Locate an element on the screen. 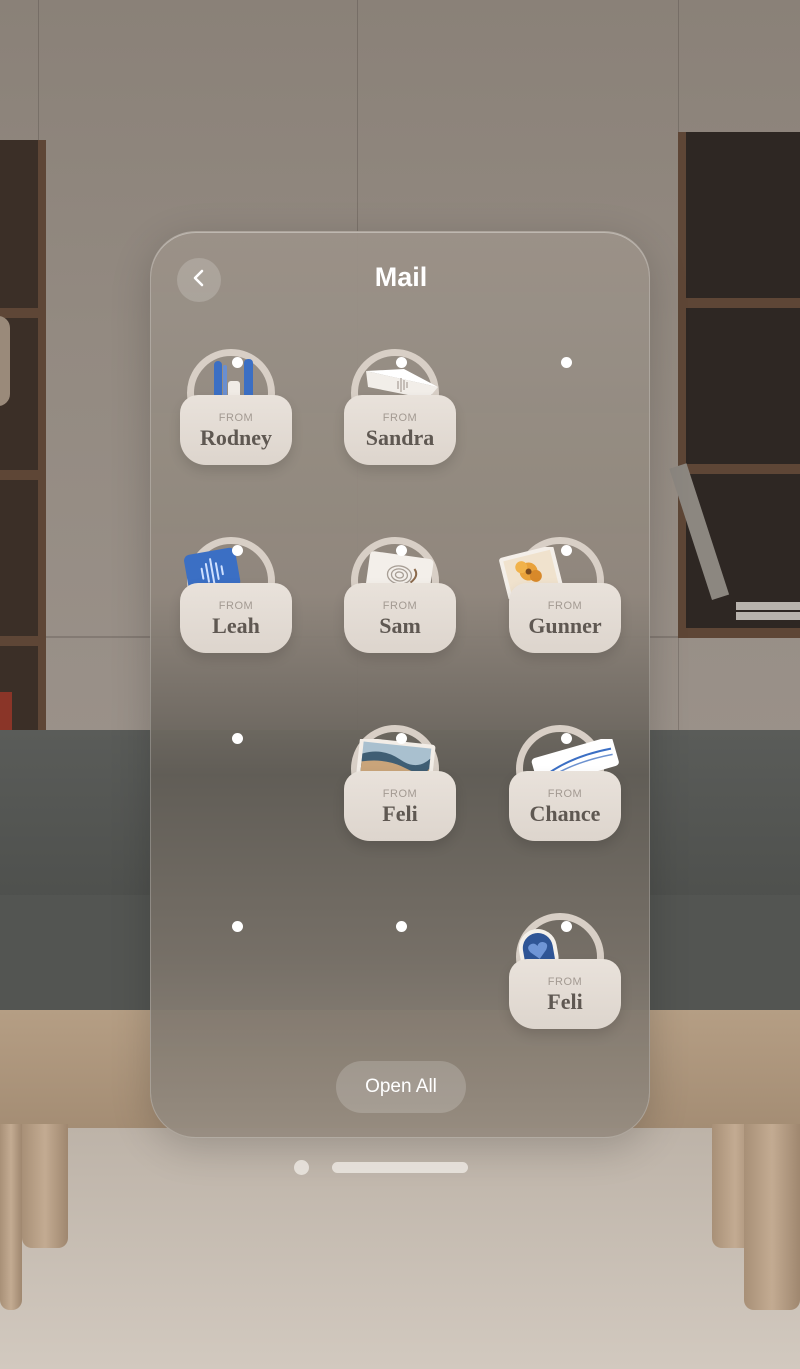 This screenshot has width=800, height=1369. book is located at coordinates (699, 531).